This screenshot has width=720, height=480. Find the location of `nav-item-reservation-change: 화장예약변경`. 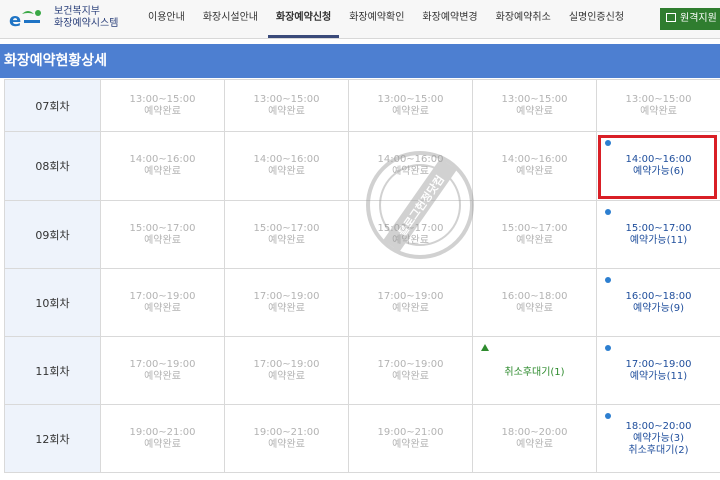

nav-item-reservation-change: 화장예약변경 is located at coordinates (449, 19).